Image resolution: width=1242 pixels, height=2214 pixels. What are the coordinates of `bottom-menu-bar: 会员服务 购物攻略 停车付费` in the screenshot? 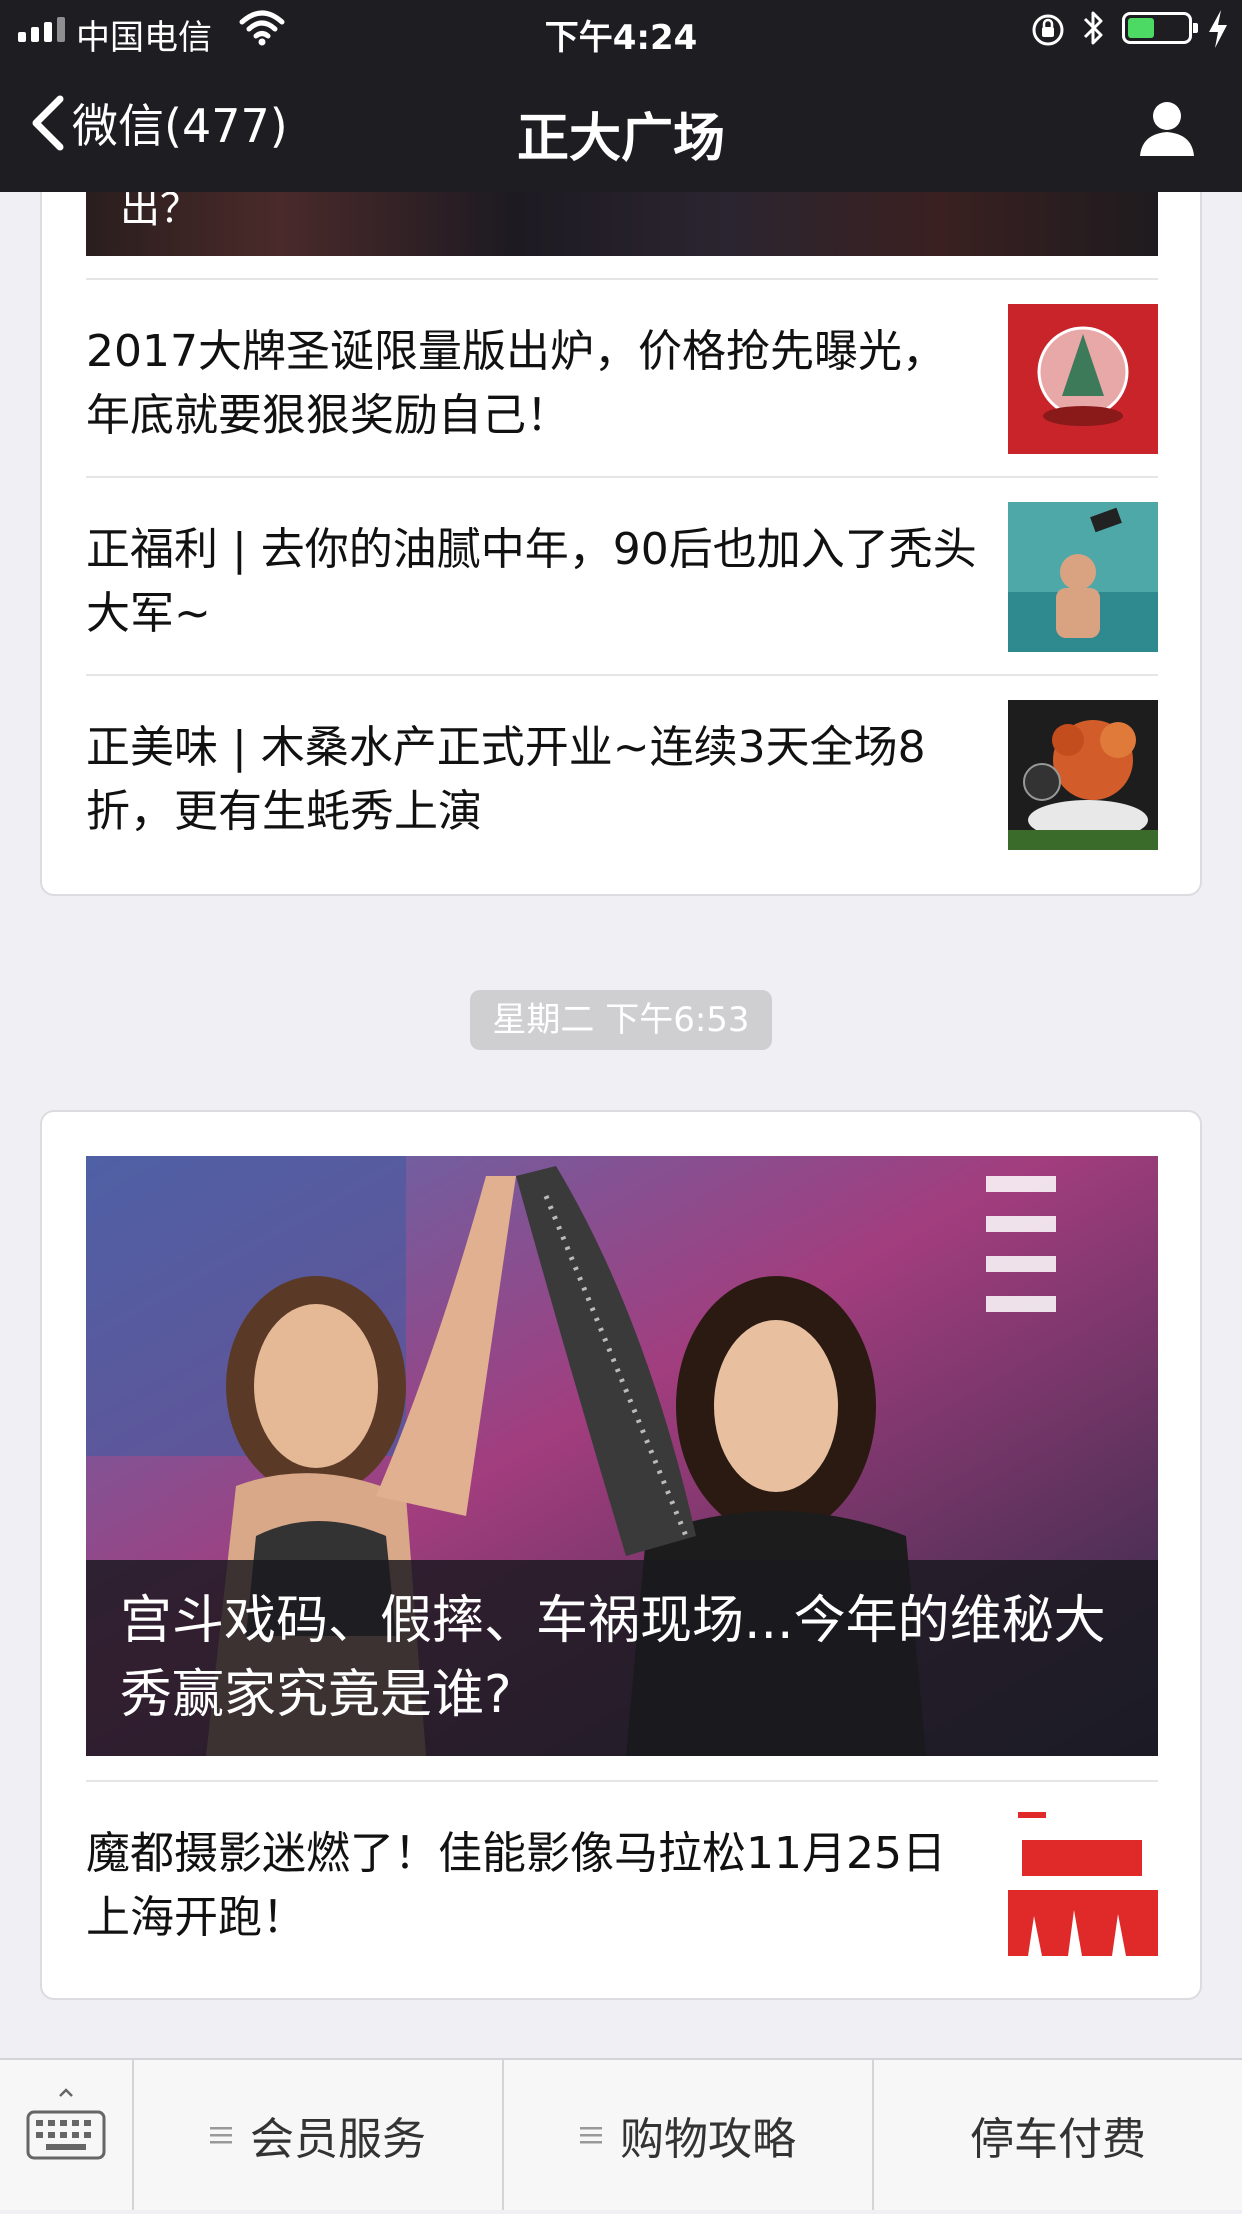 It's located at (621, 2134).